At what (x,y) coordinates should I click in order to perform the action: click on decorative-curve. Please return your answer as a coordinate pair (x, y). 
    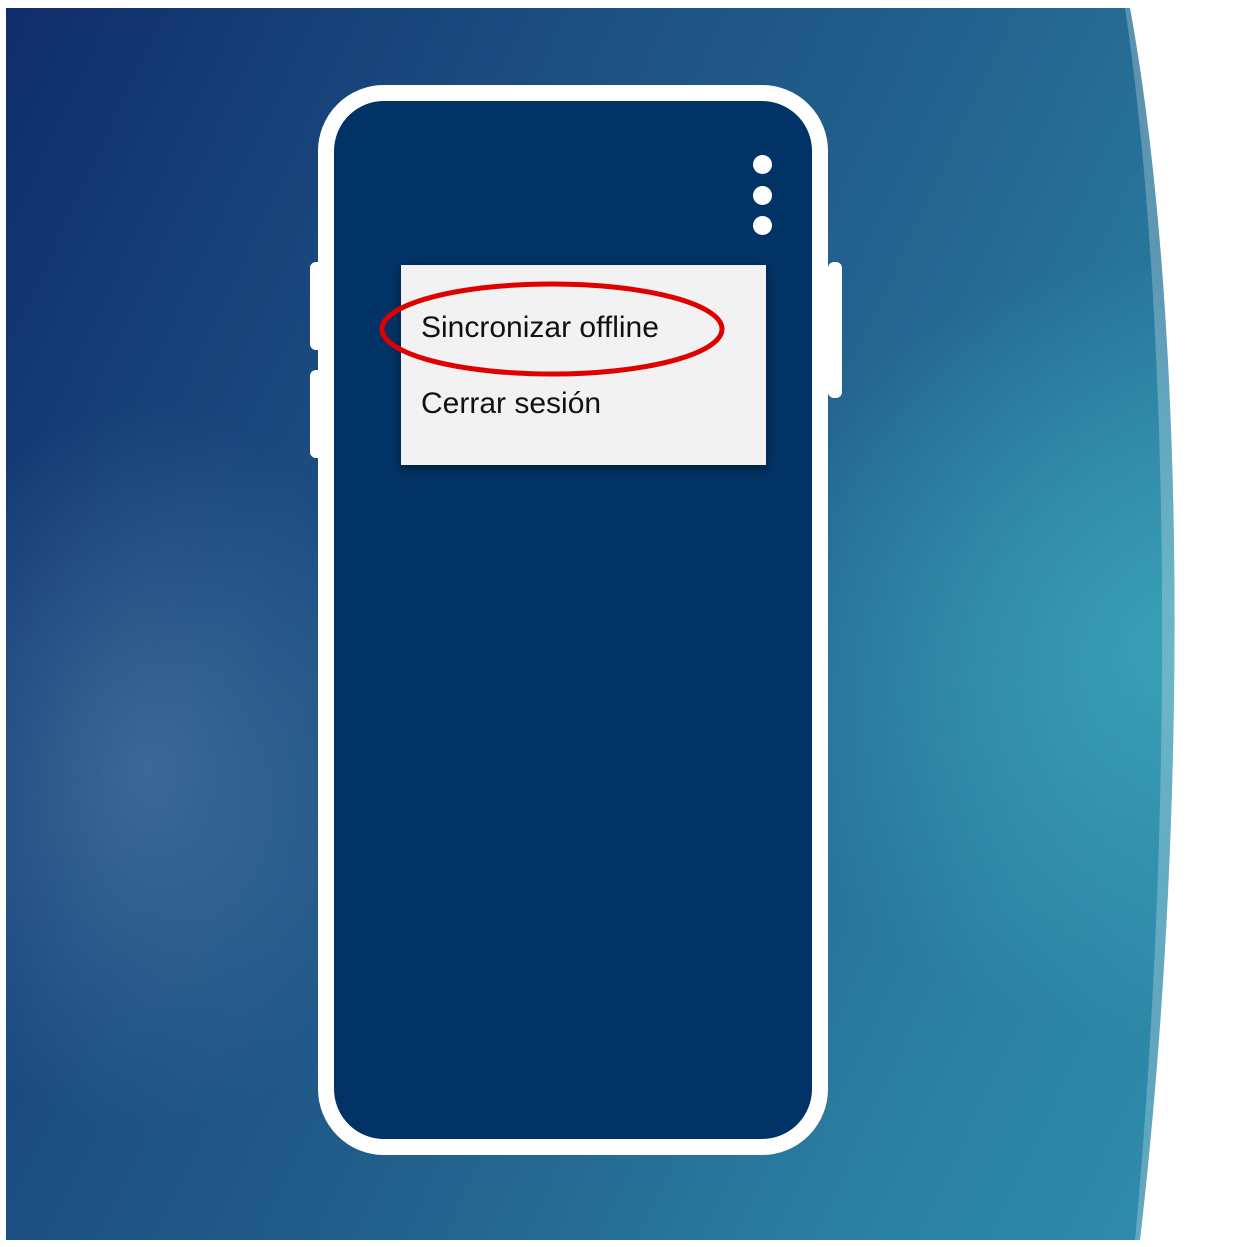
    Looking at the image, I should click on (1187, 624).